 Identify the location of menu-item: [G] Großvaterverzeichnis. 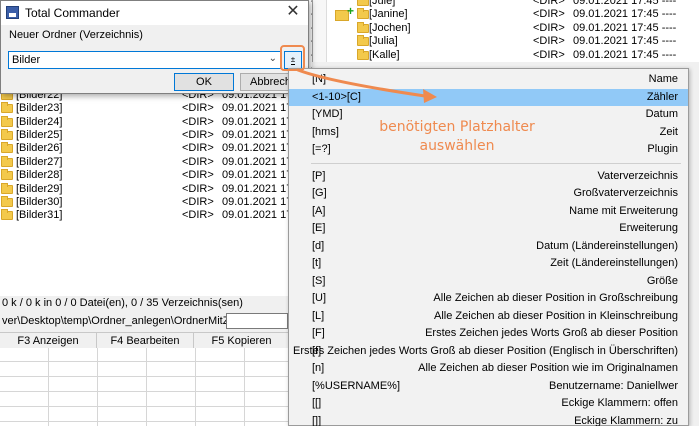
(488, 193).